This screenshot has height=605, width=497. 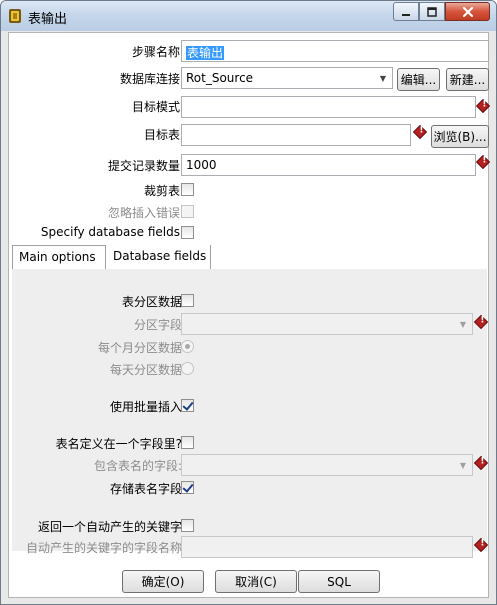 I want to click on store-tablename-label: 存储表名字段, so click(x=145, y=489).